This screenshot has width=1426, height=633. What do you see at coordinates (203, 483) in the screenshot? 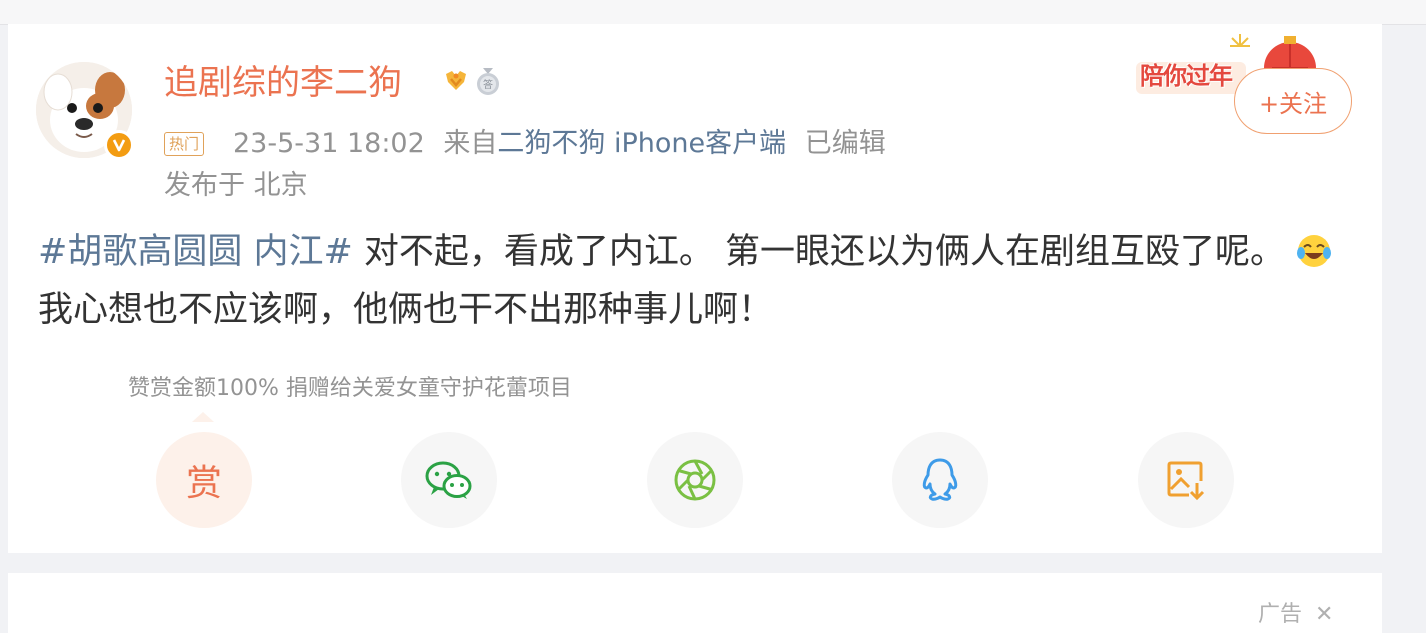
I see `reward-label: 赏` at bounding box center [203, 483].